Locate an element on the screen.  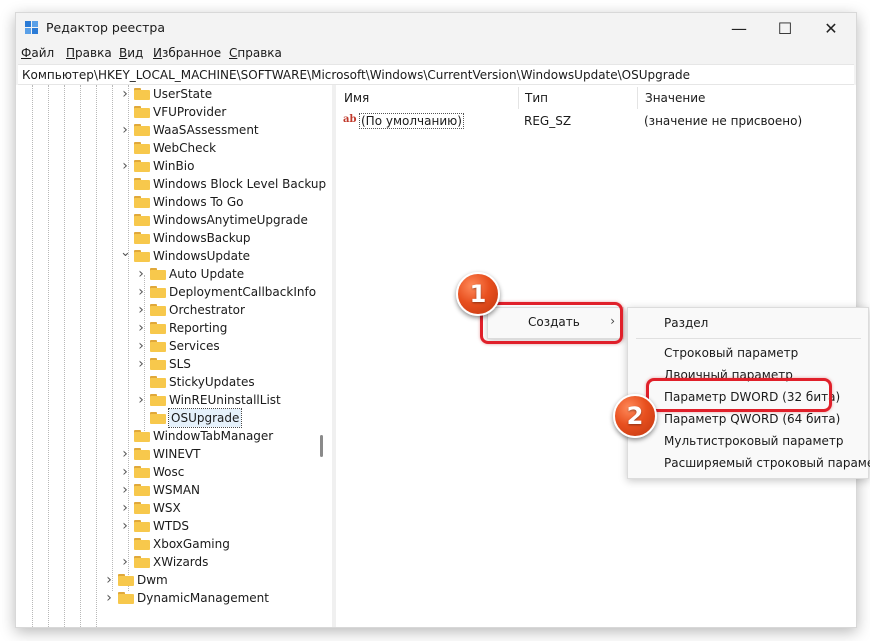
close-button: ✕ is located at coordinates (831, 28).